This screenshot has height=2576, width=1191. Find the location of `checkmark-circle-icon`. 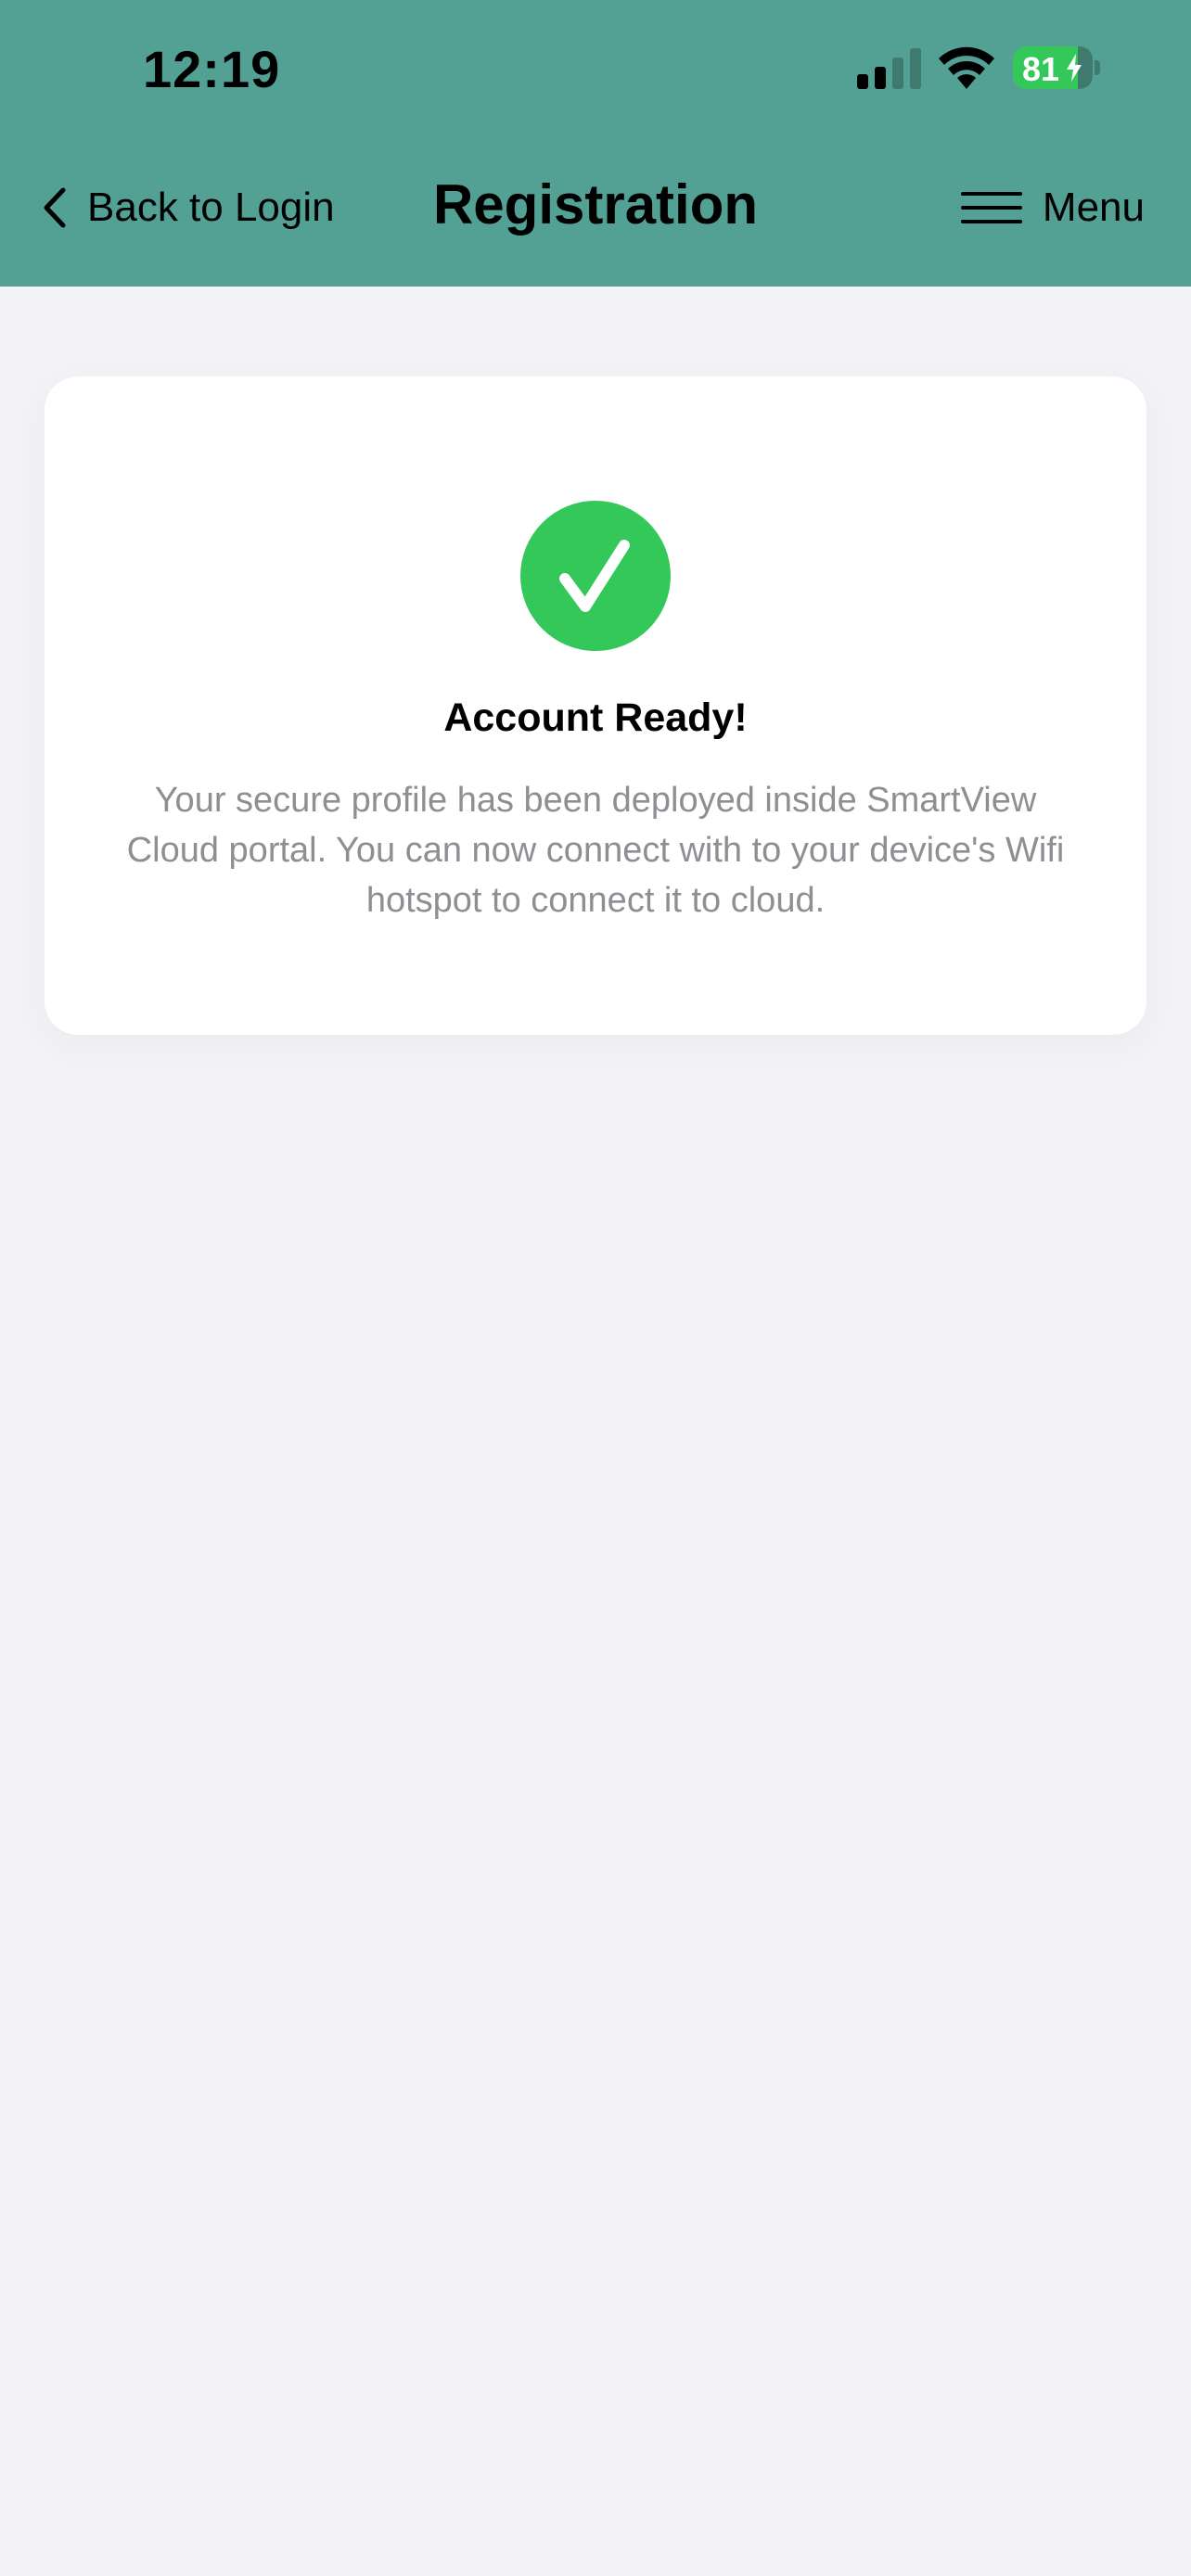

checkmark-circle-icon is located at coordinates (595, 576).